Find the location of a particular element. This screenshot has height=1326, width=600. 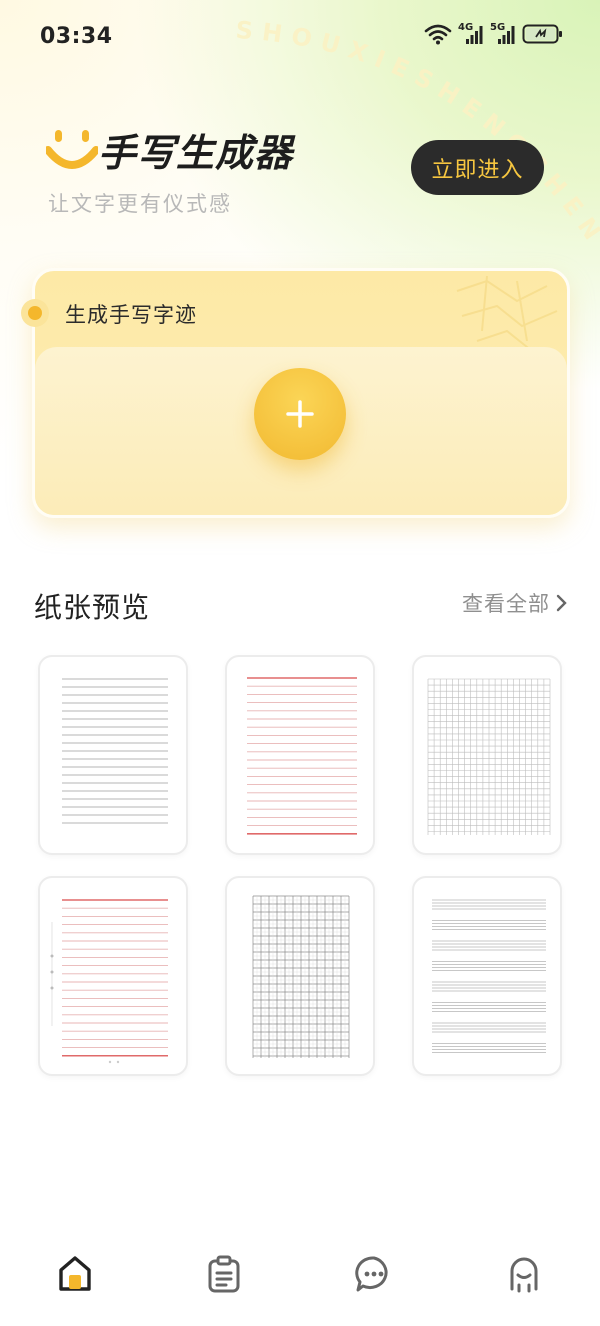

add-button is located at coordinates (300, 414).